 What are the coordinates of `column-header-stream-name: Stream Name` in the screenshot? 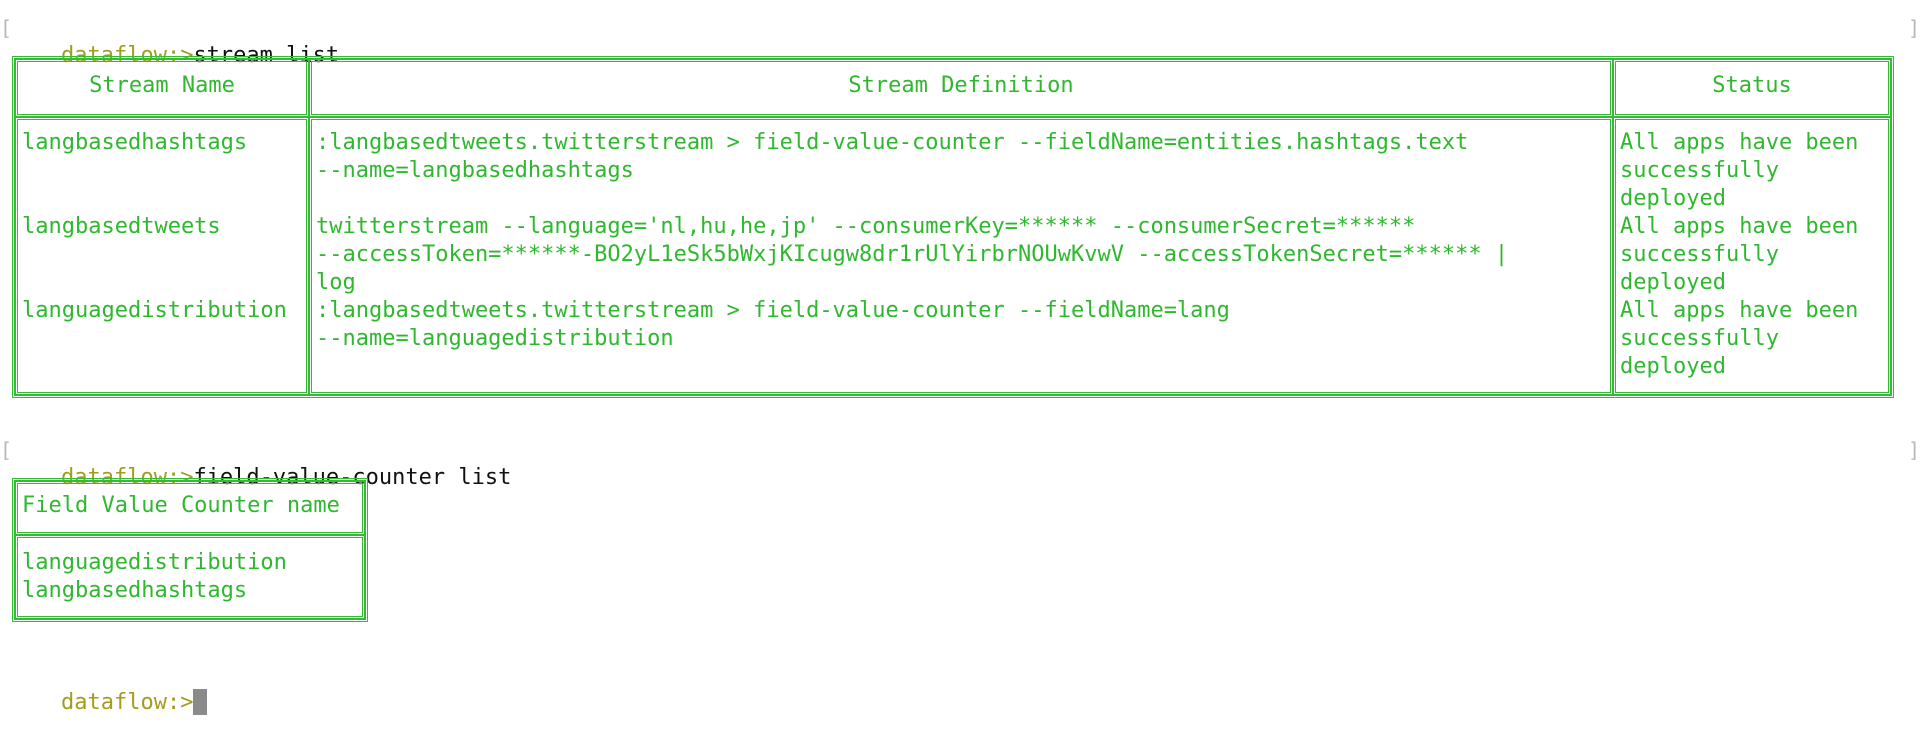 It's located at (162, 85).